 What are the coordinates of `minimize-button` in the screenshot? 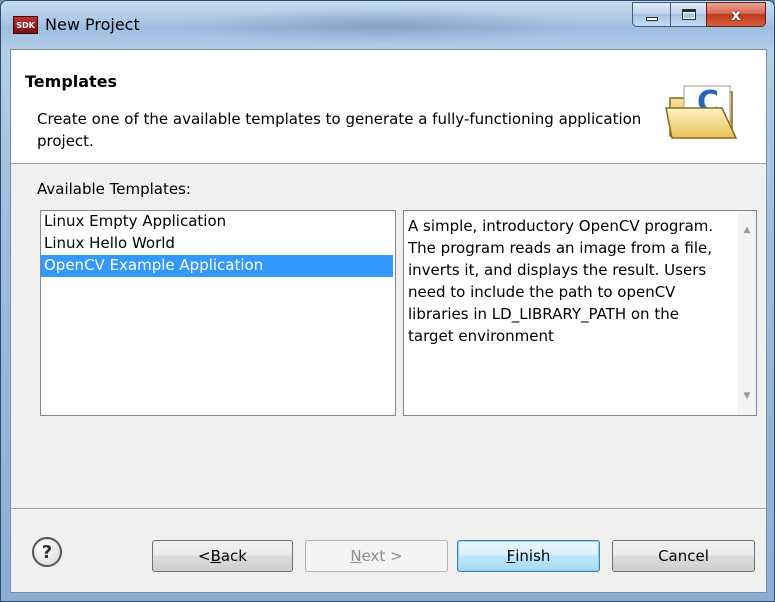 It's located at (651, 14).